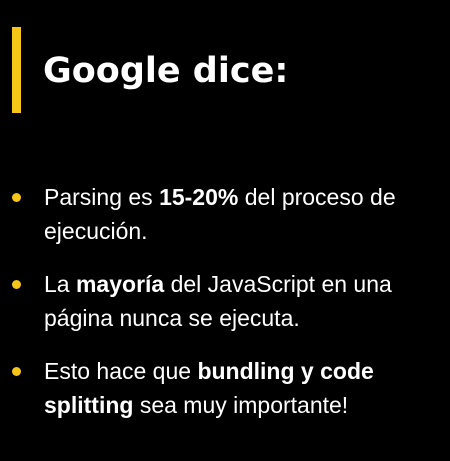  Describe the element at coordinates (102, 197) in the screenshot. I see `bullet-text-segment: Parsing es` at that location.